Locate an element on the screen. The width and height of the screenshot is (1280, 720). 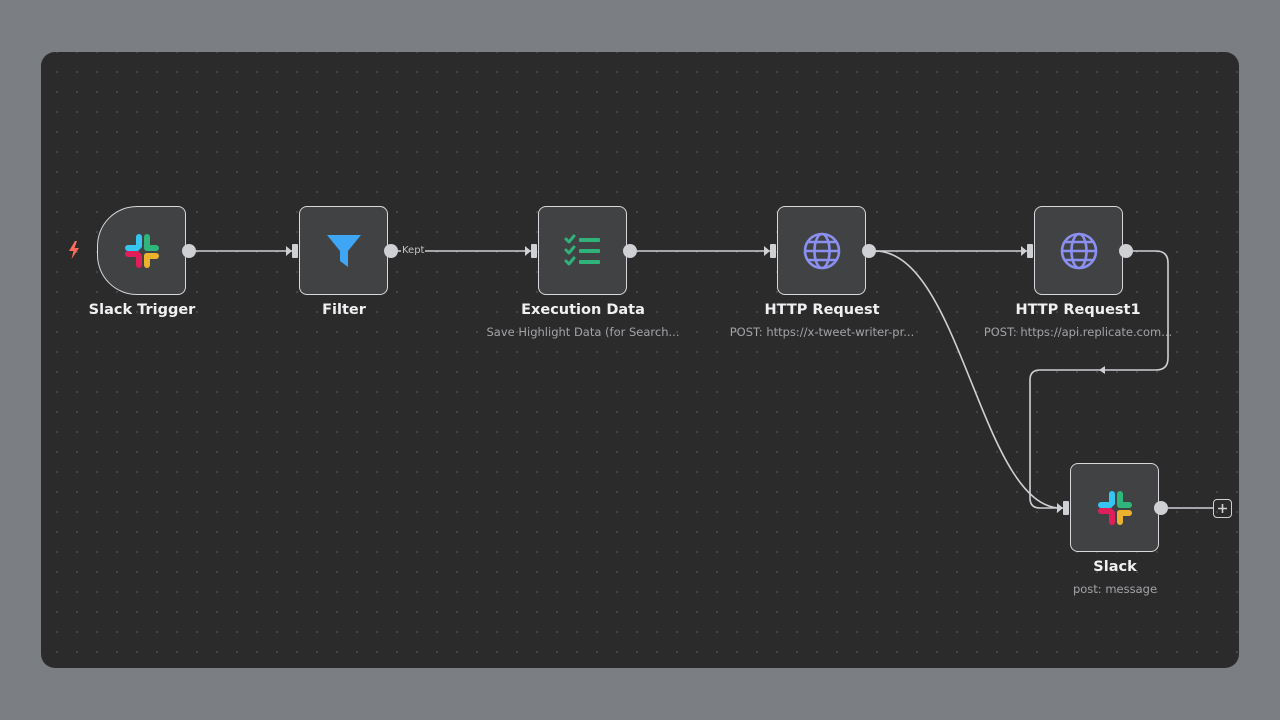
add-node-button is located at coordinates (1222, 508).